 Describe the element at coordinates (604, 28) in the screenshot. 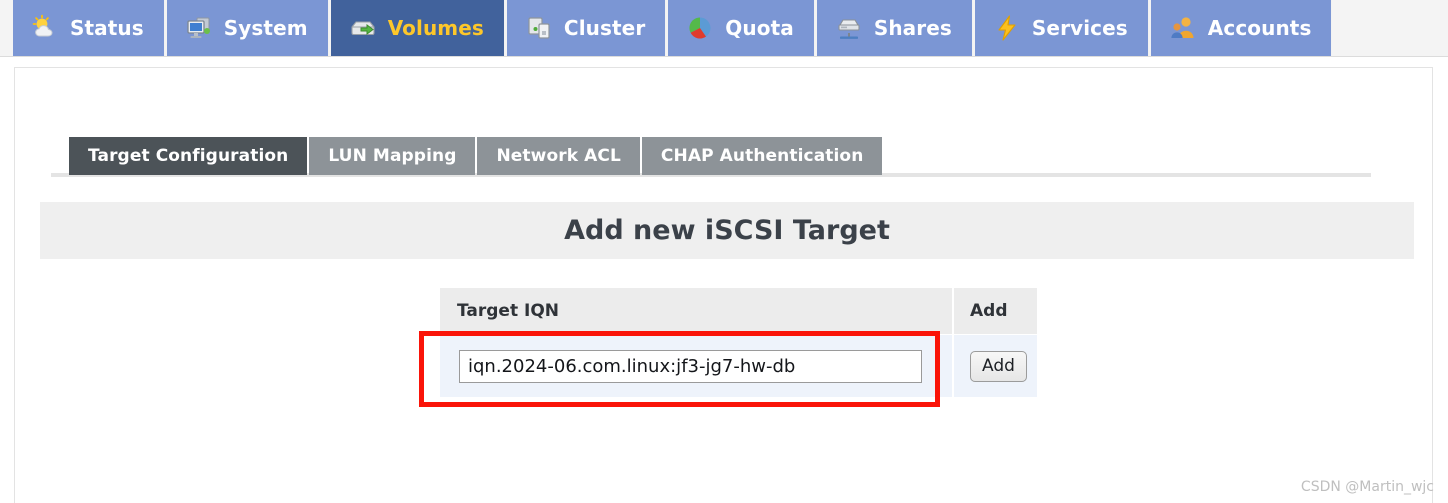

I see `nav-tab-label: Cluster` at that location.